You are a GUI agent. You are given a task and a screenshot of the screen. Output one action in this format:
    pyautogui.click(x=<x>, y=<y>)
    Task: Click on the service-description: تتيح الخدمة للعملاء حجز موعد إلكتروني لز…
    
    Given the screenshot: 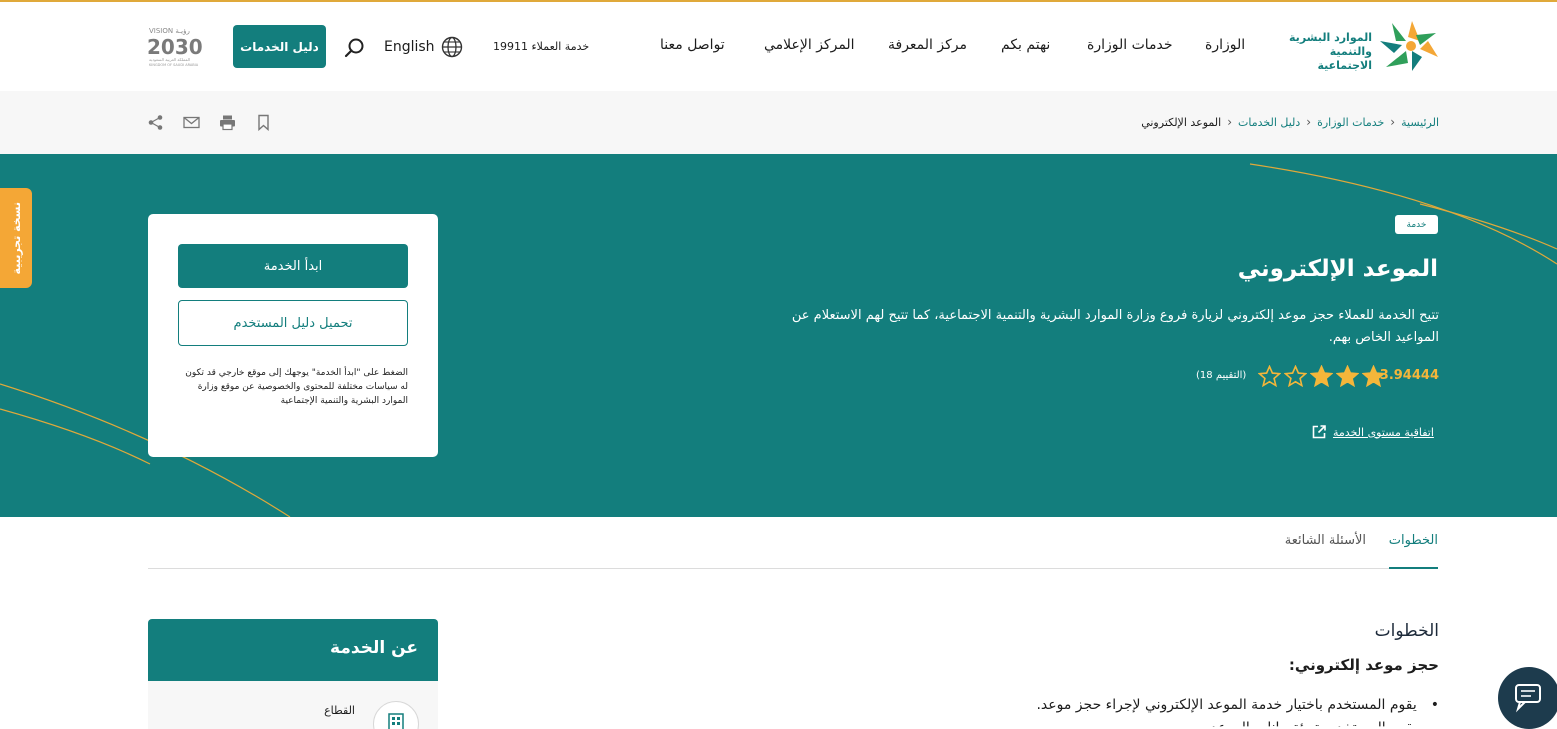 What is the action you would take?
    pyautogui.click(x=1115, y=326)
    